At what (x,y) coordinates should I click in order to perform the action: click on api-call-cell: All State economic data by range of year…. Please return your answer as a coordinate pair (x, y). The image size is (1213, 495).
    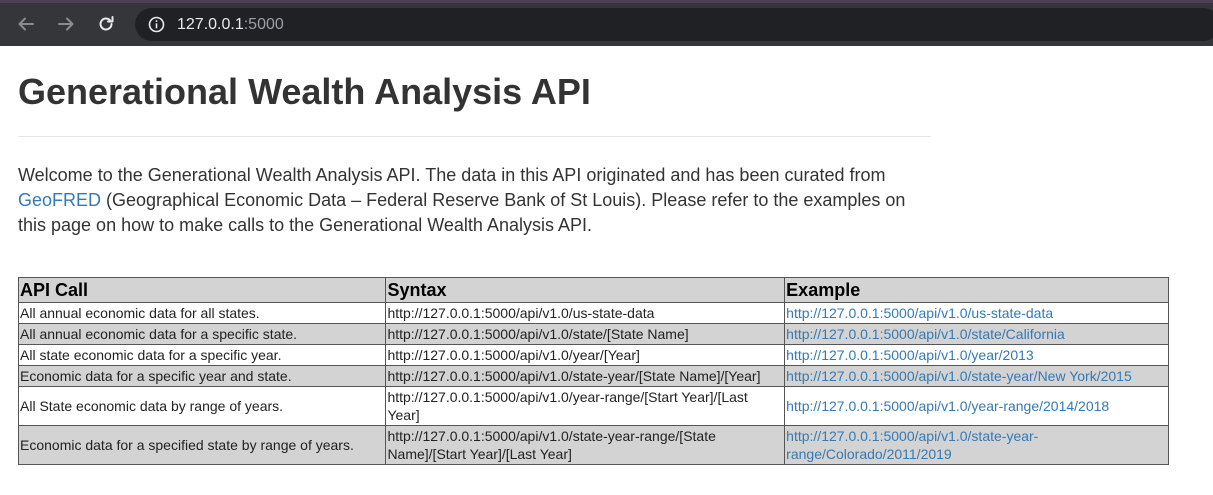
    Looking at the image, I should click on (202, 406).